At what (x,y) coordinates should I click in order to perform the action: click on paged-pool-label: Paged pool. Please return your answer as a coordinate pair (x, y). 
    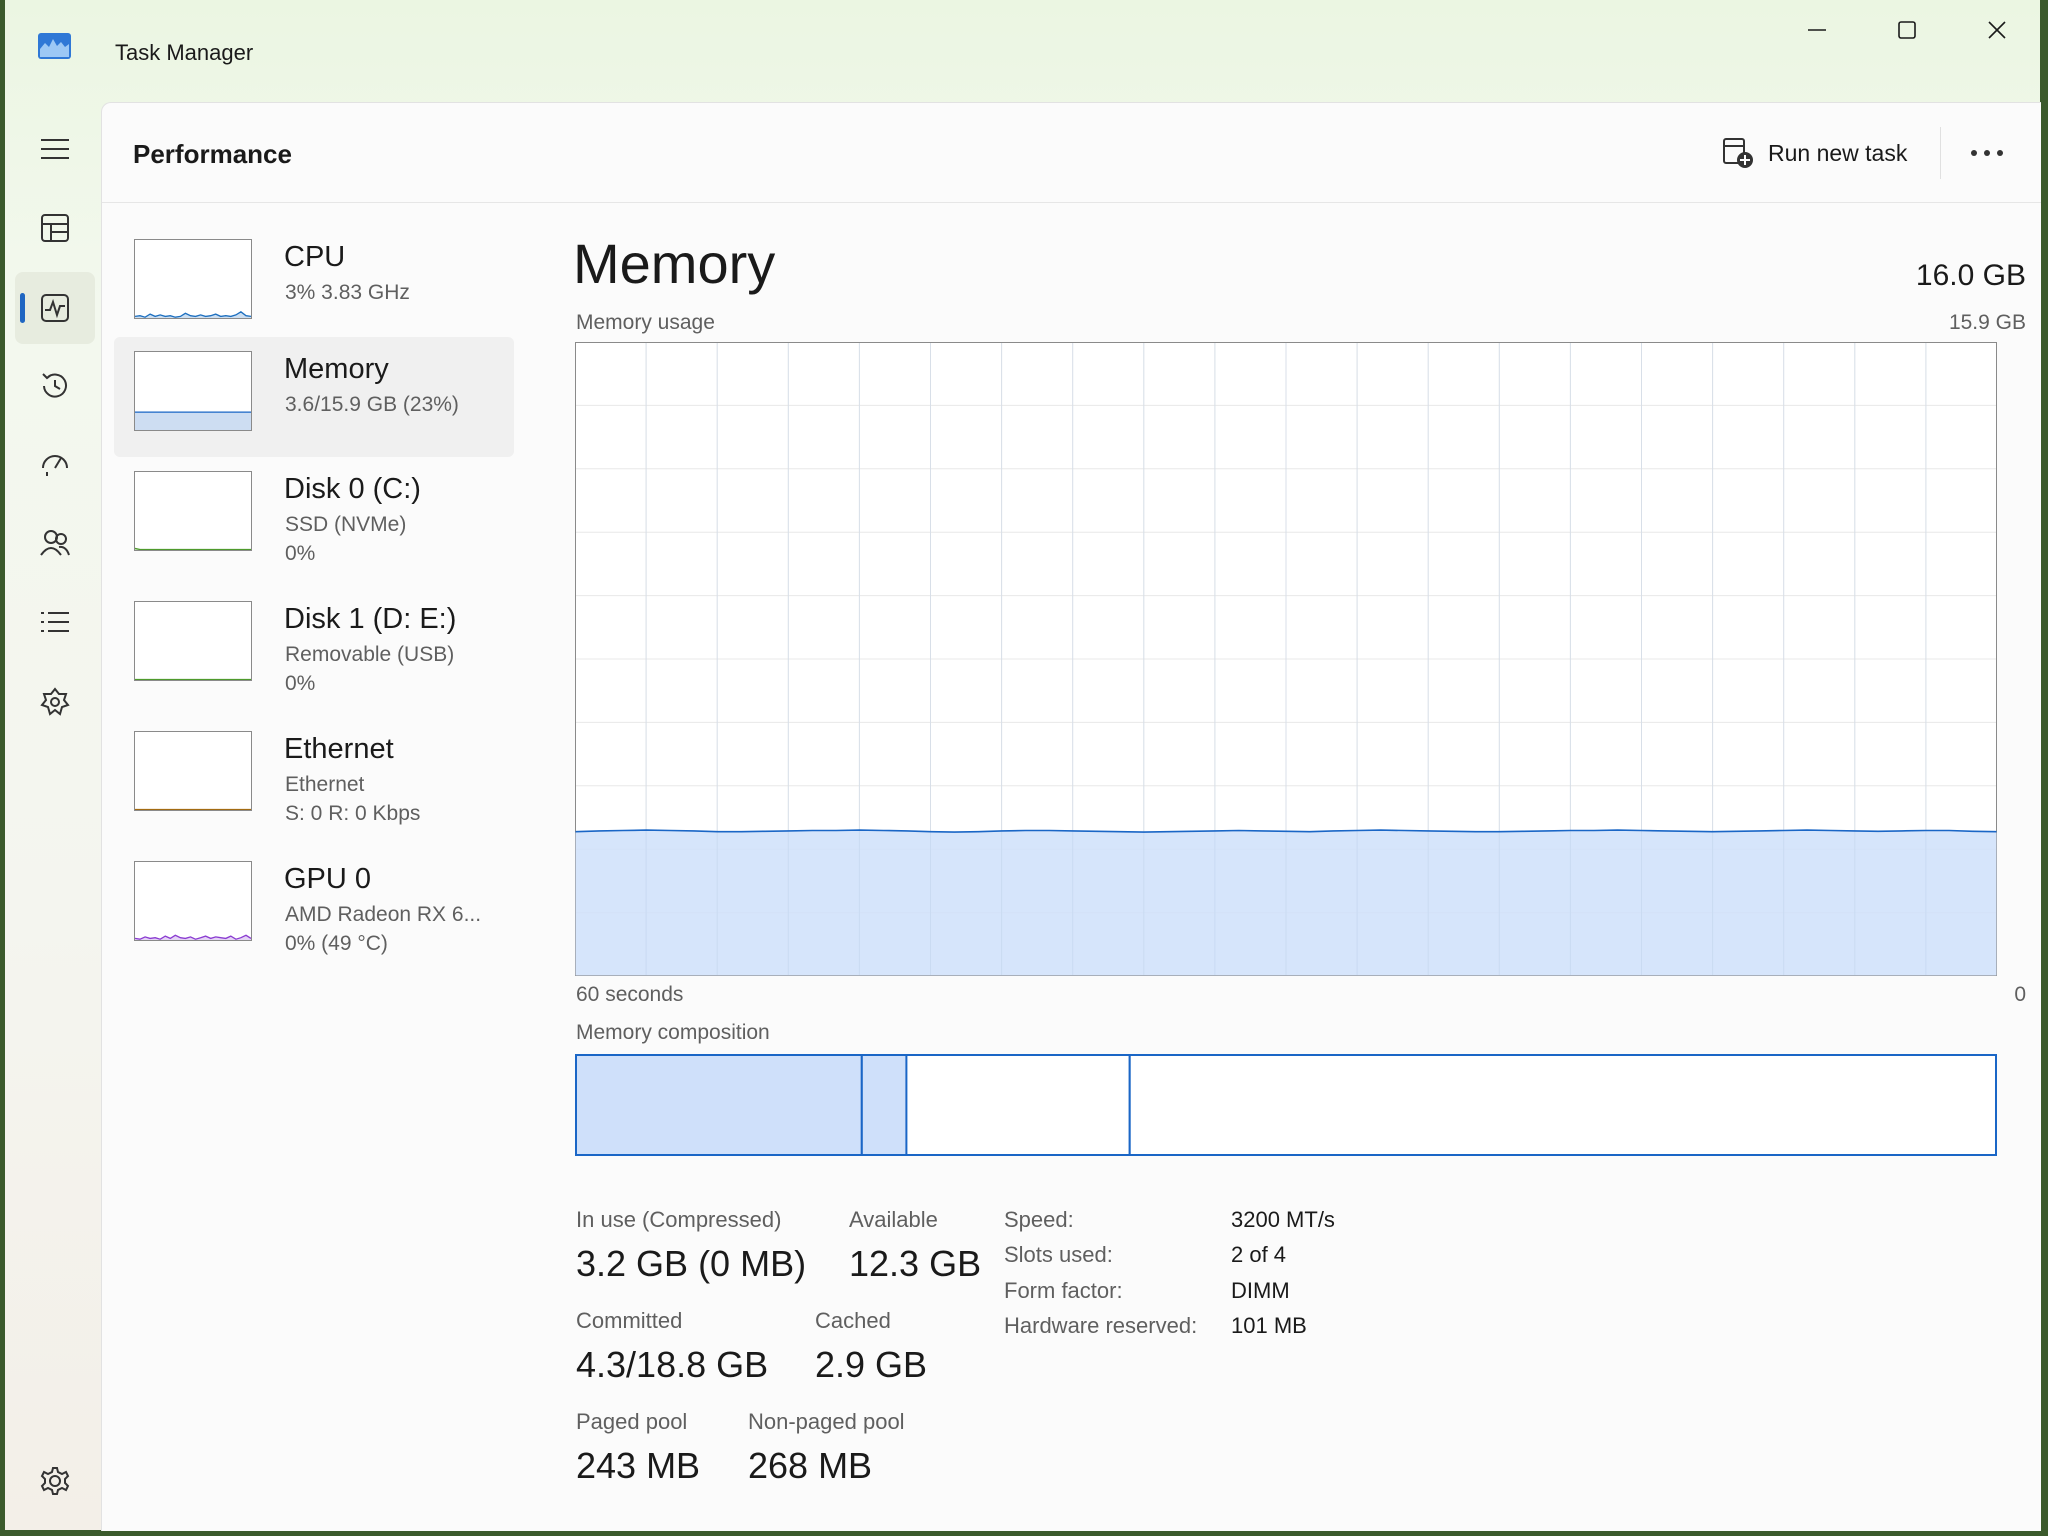
    Looking at the image, I should click on (632, 1421).